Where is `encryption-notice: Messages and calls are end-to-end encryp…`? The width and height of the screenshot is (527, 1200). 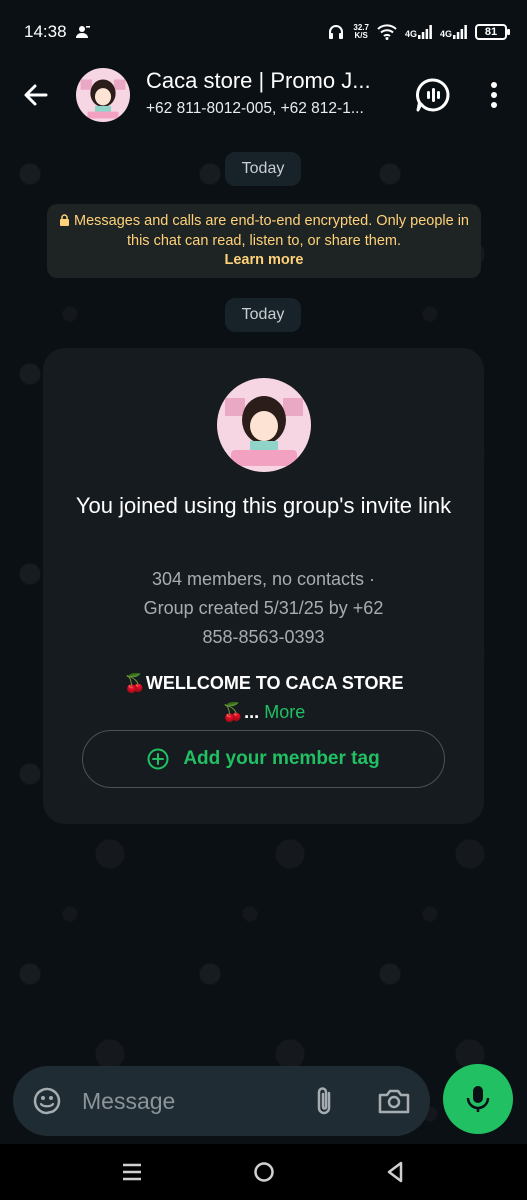 encryption-notice: Messages and calls are end-to-end encryp… is located at coordinates (264, 241).